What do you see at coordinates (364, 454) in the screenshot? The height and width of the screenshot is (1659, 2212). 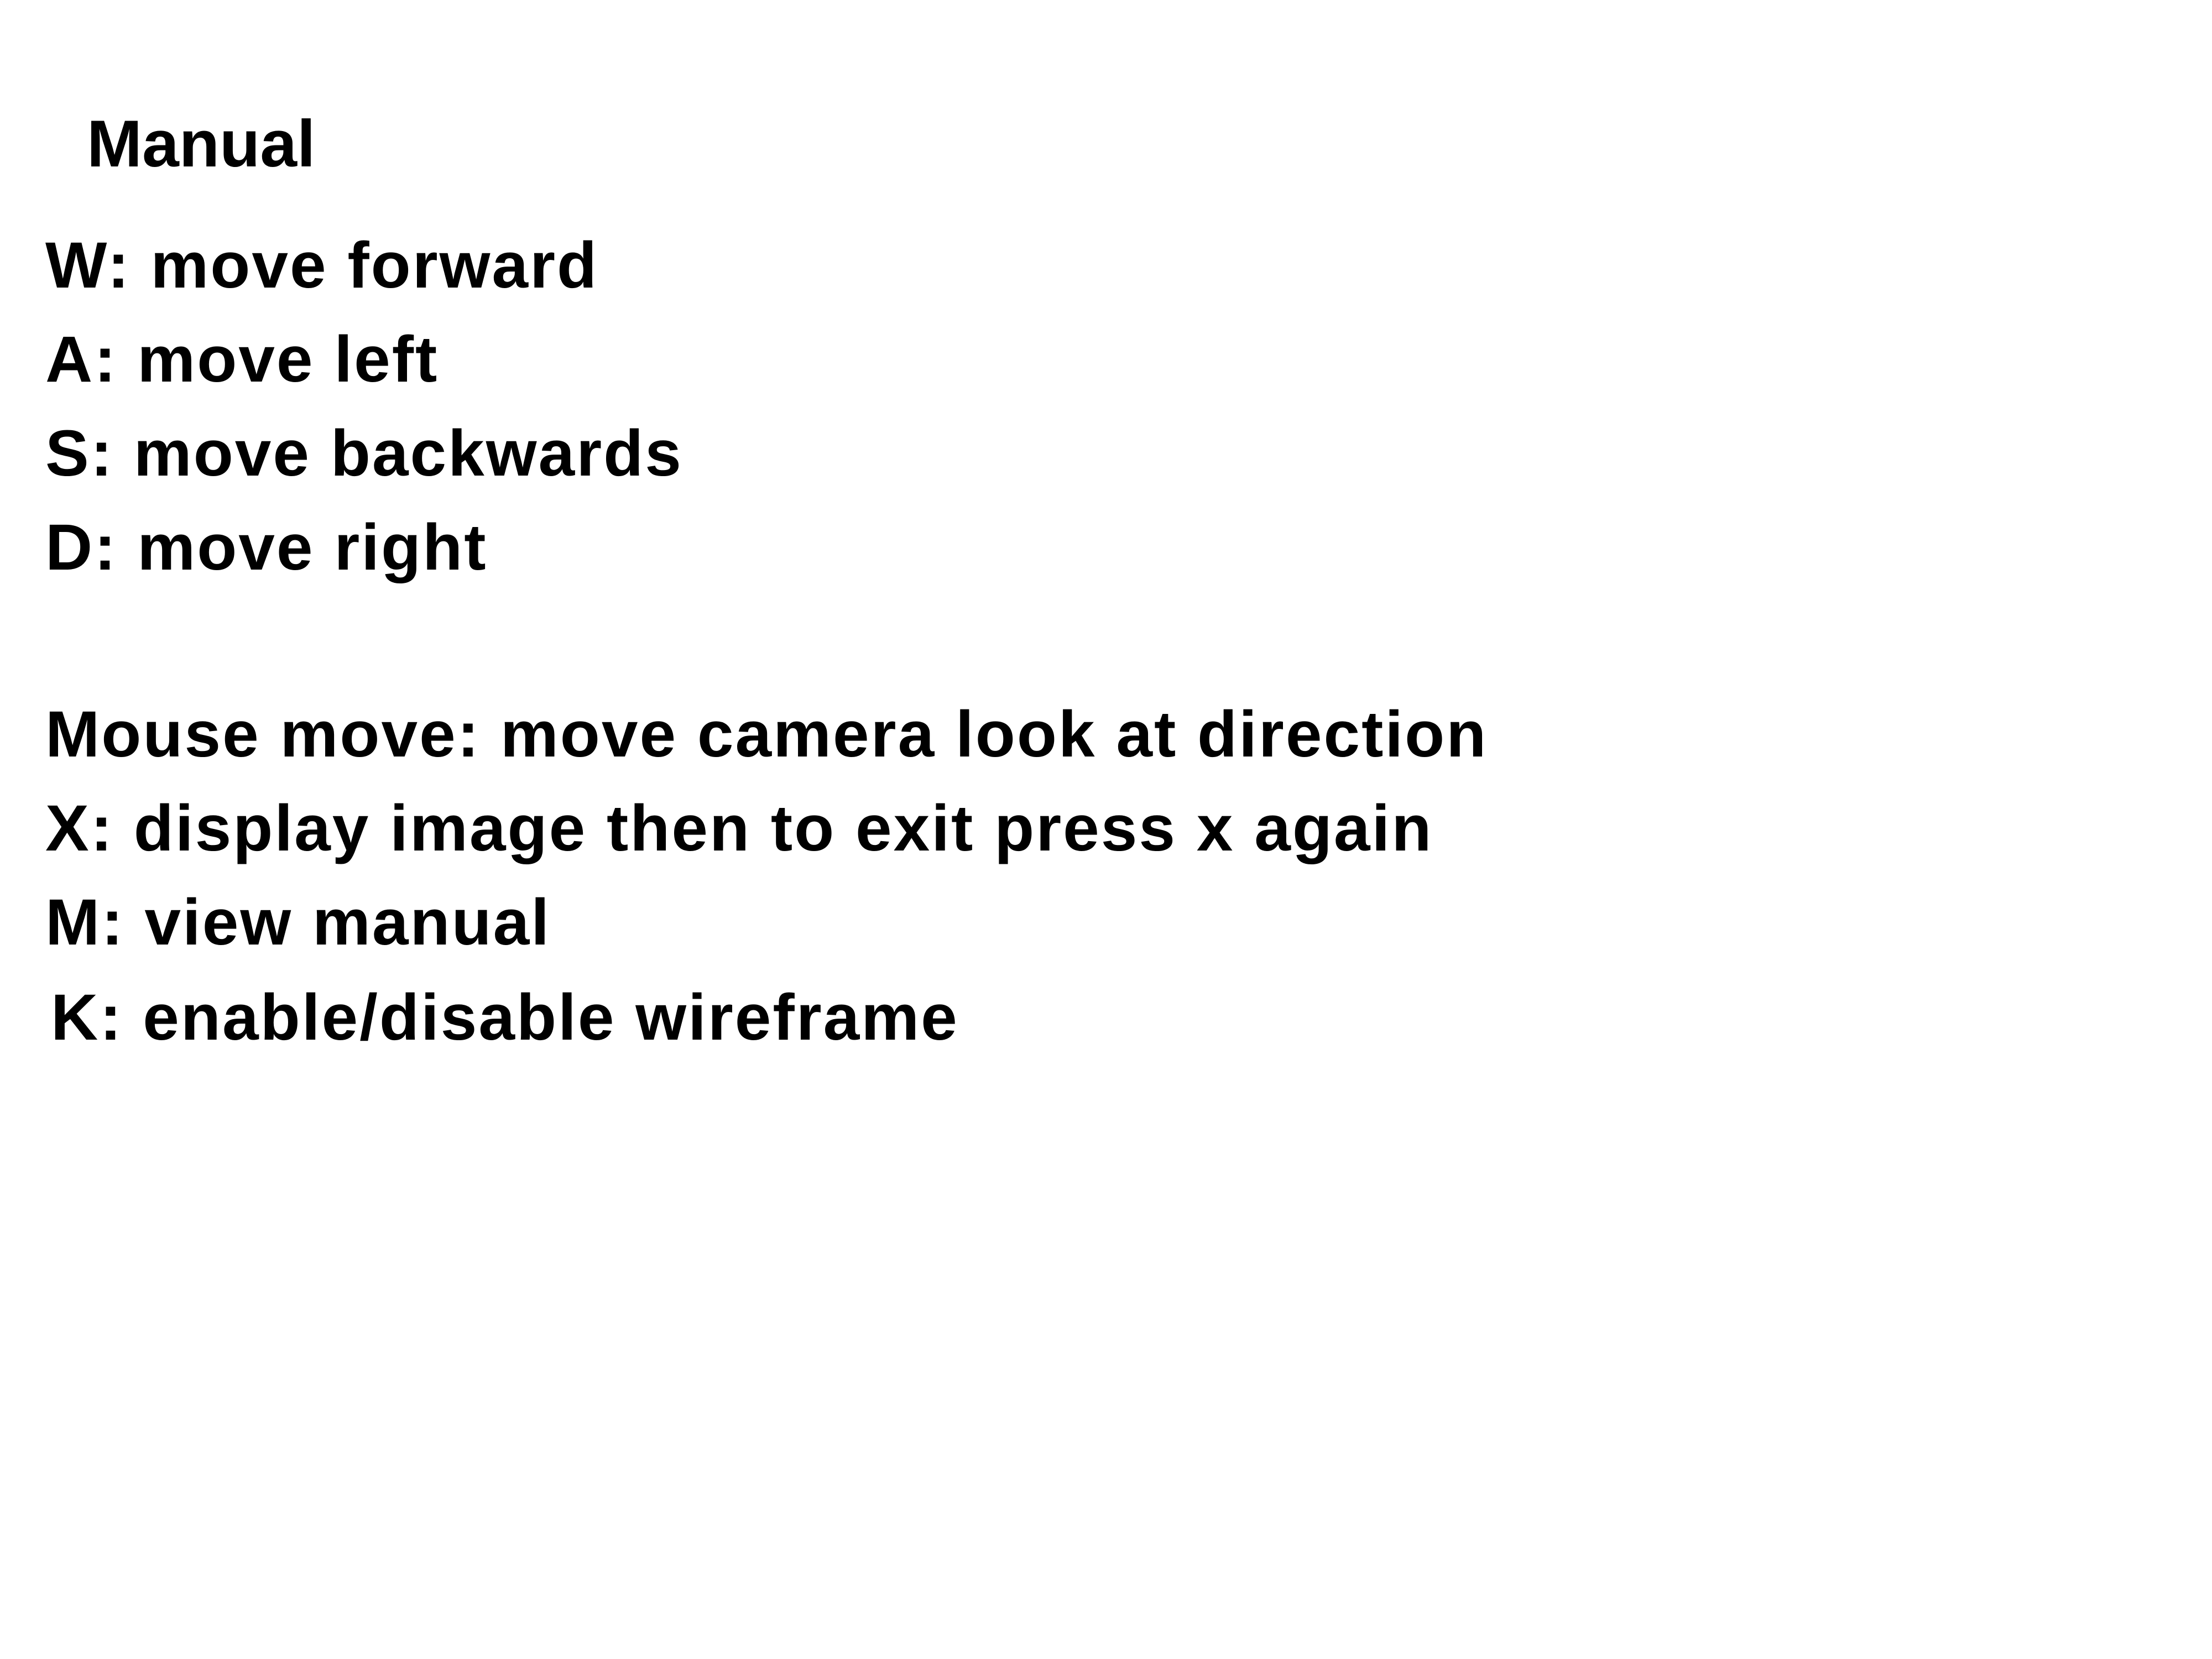 I see `control-move-backwards: S: move backwards` at bounding box center [364, 454].